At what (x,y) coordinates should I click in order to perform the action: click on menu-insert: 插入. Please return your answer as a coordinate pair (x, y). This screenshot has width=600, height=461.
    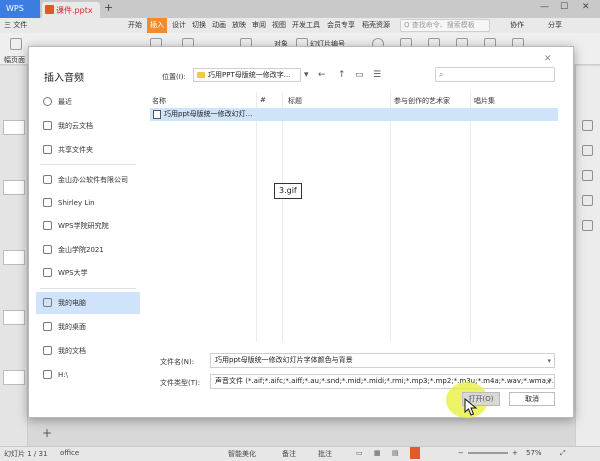
    Looking at the image, I should click on (157, 25).